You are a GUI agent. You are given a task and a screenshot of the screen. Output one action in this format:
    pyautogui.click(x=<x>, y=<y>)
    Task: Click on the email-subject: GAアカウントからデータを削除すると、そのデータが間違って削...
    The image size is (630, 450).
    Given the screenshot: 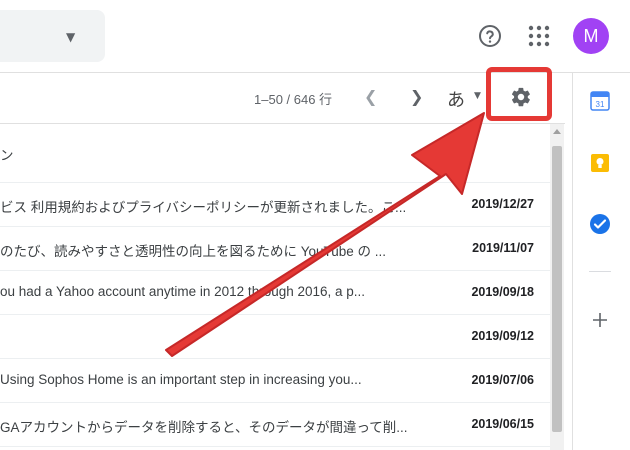 What is the action you would take?
    pyautogui.click(x=204, y=427)
    